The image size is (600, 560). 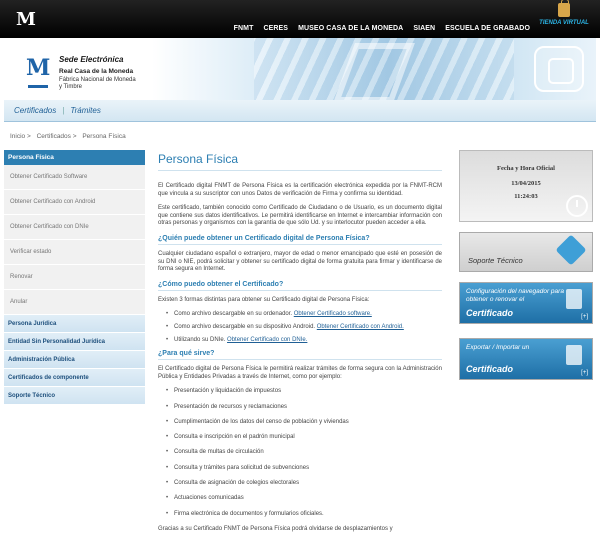 I want to click on way-link-android: Obtener Certificado con Android., so click(x=360, y=327).